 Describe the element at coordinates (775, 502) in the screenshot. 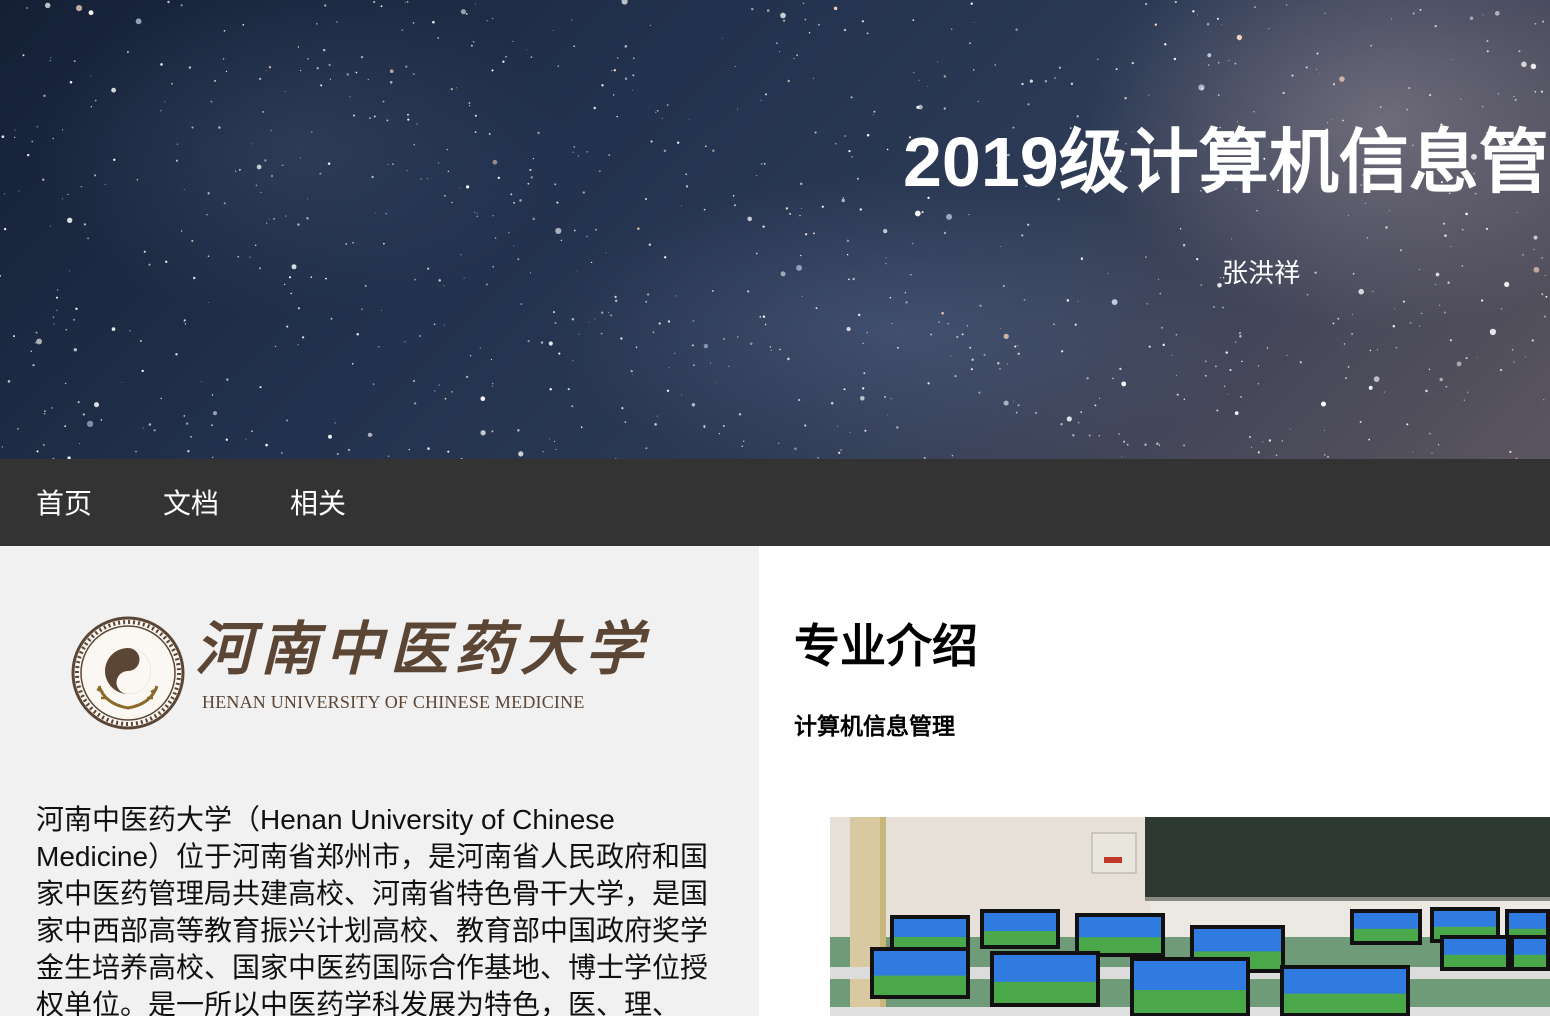

I see `top-navbar: 首页 文档 相关` at that location.